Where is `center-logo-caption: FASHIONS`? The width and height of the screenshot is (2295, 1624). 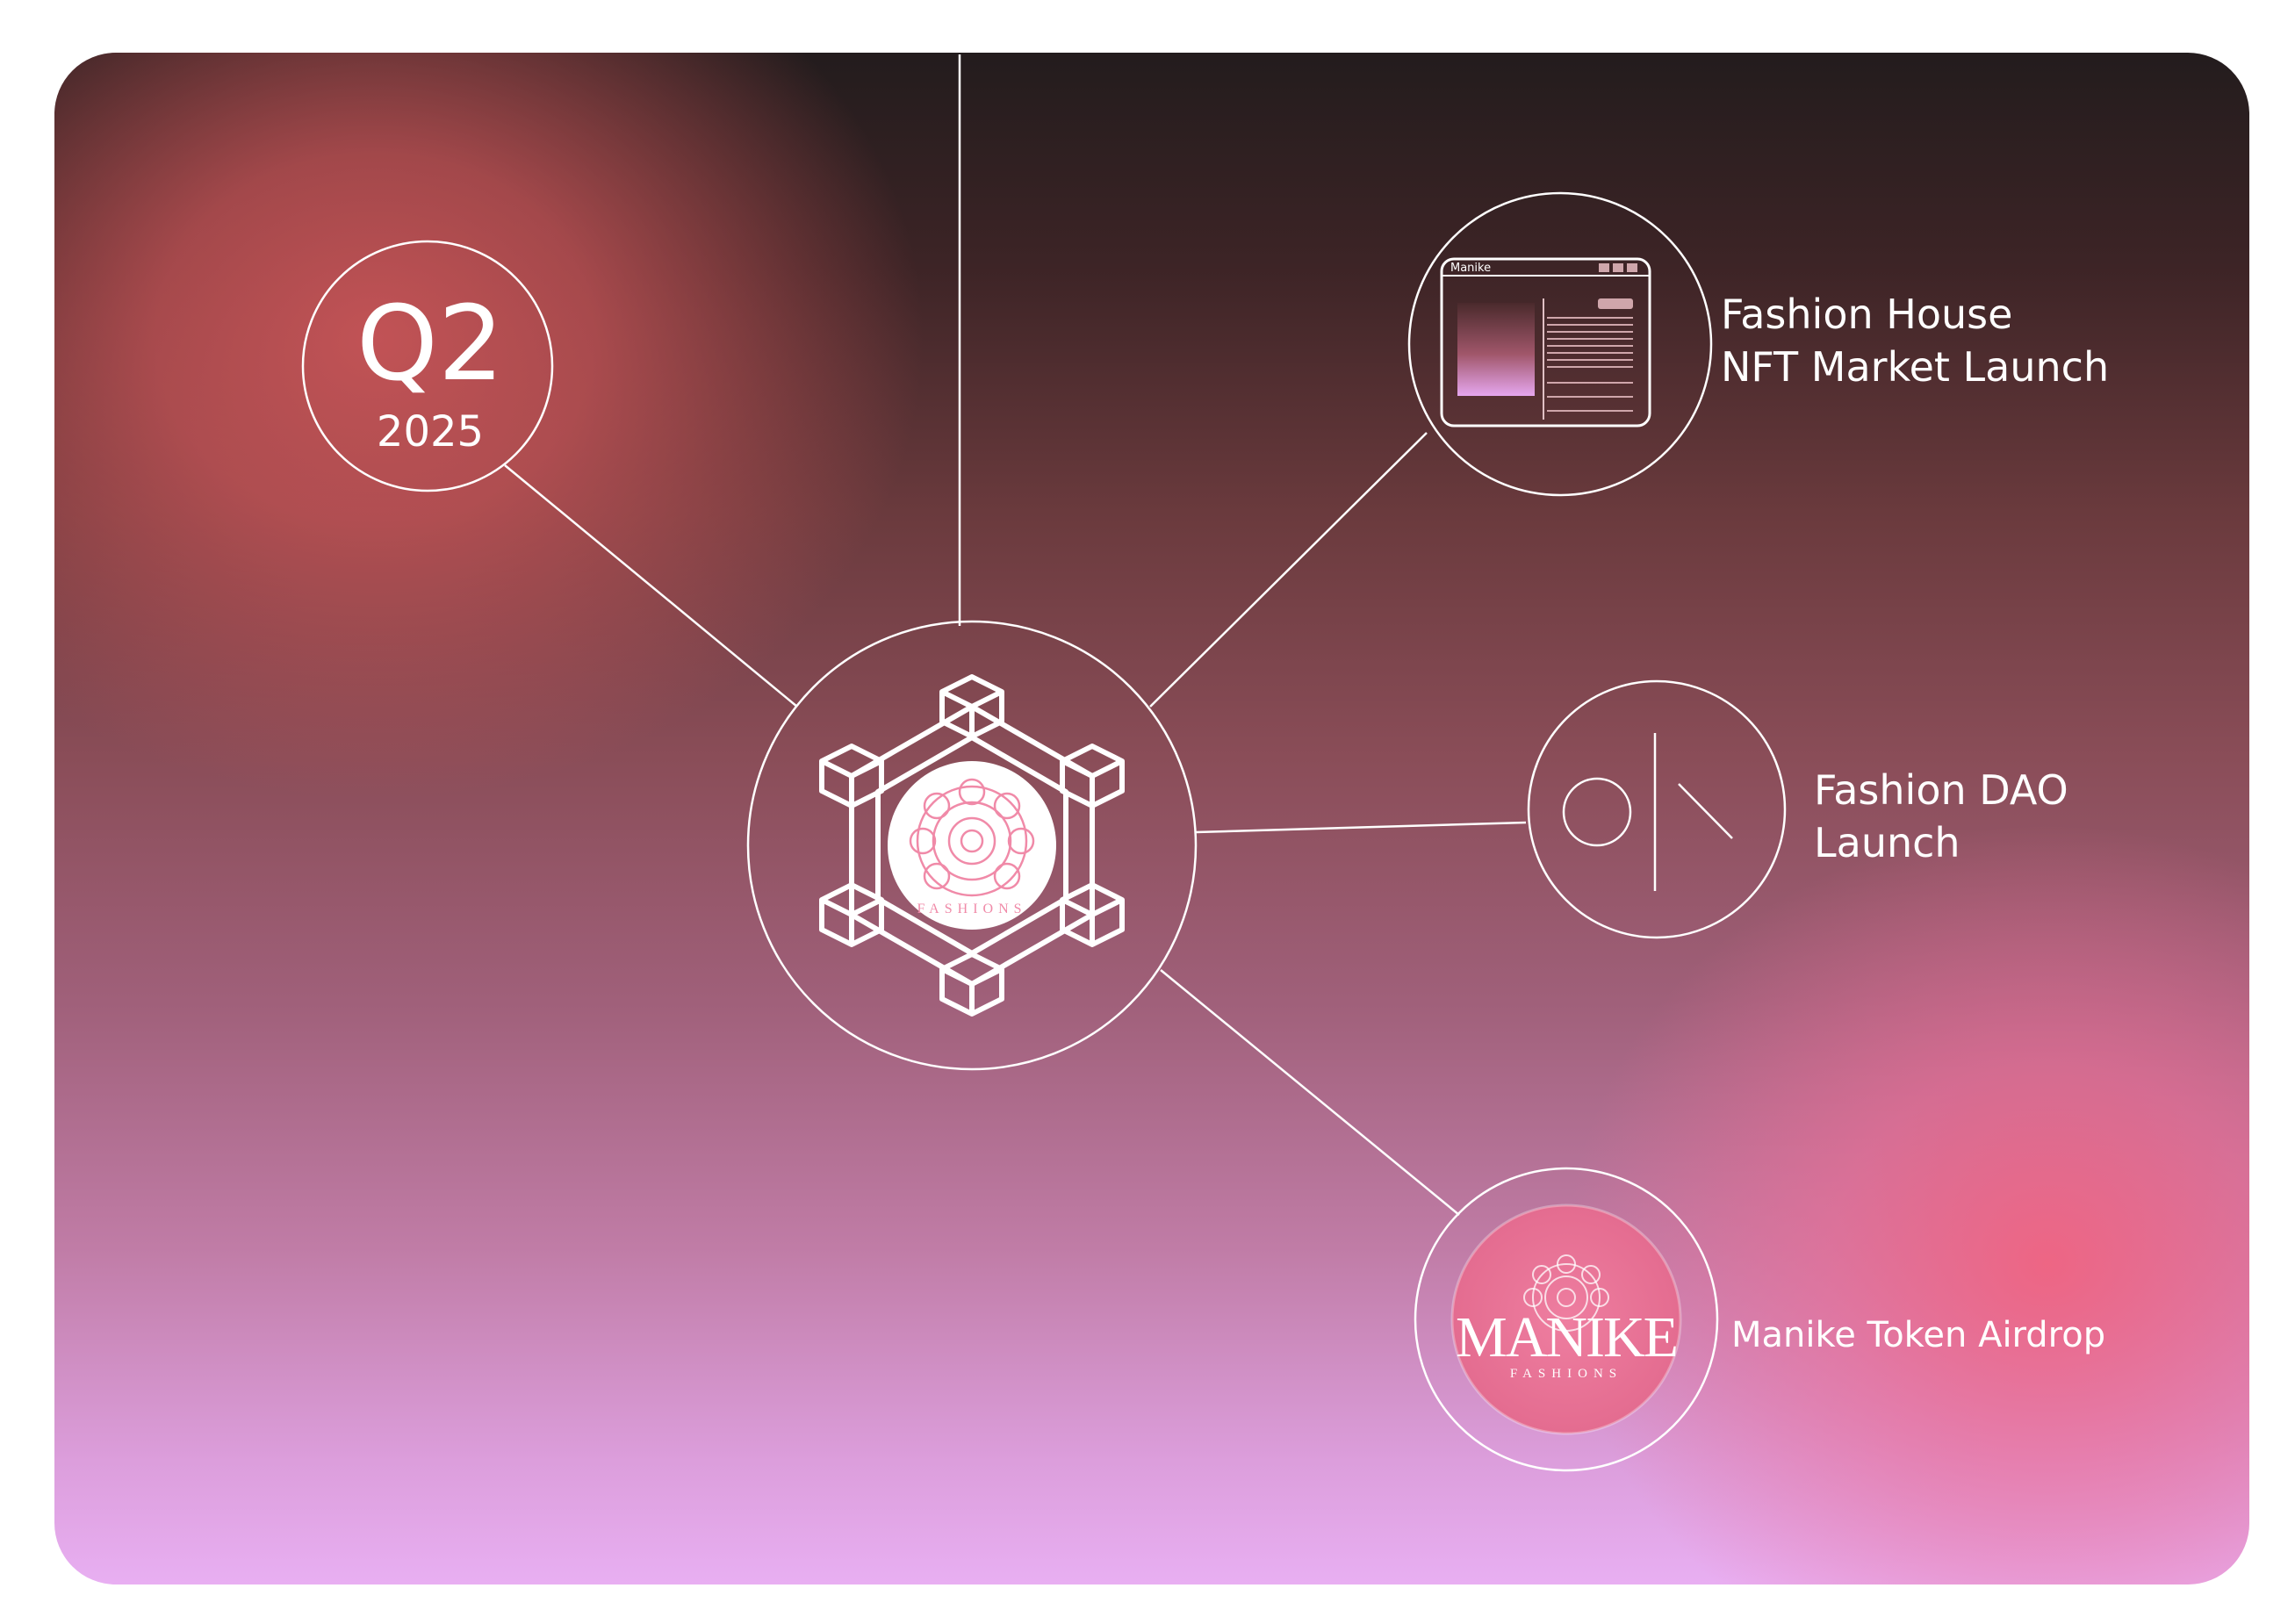 center-logo-caption: FASHIONS is located at coordinates (972, 909).